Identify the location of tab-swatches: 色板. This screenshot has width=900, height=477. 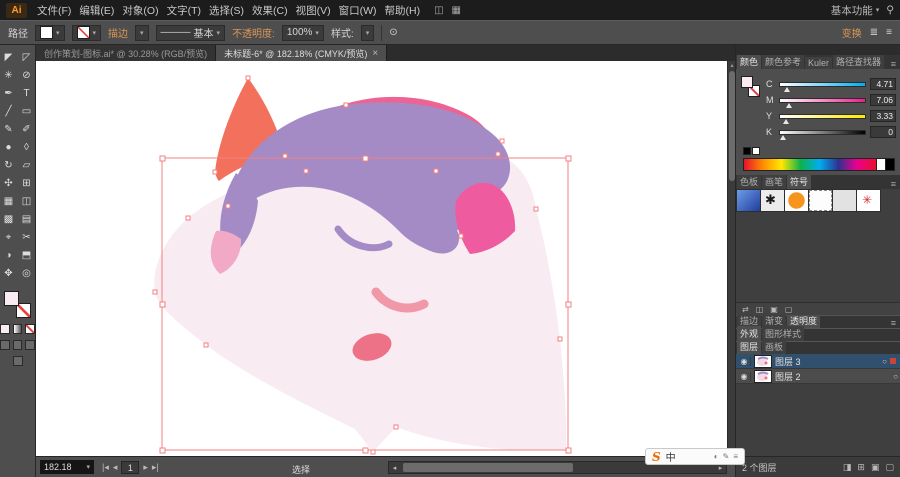
(749, 182).